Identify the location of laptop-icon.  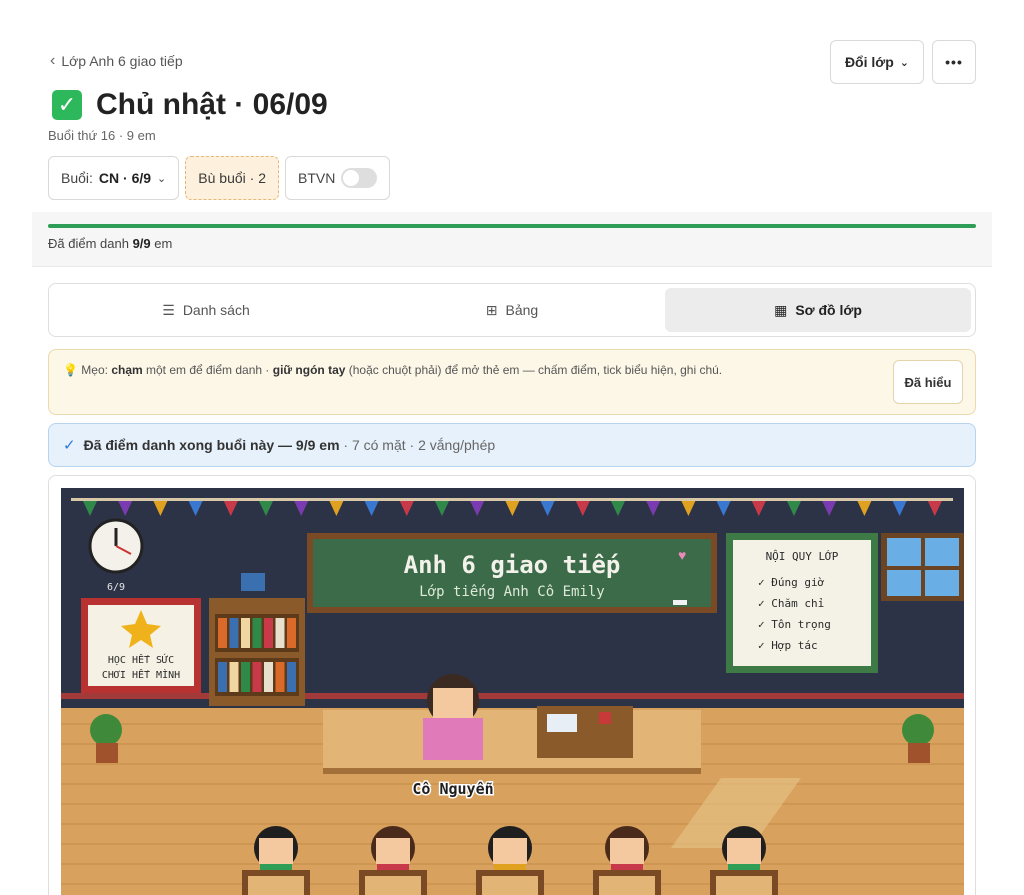
(562, 723).